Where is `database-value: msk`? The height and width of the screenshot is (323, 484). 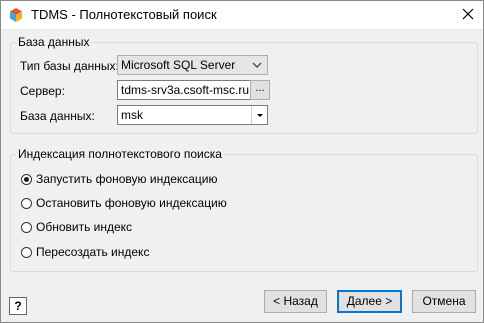 database-value: msk is located at coordinates (132, 115).